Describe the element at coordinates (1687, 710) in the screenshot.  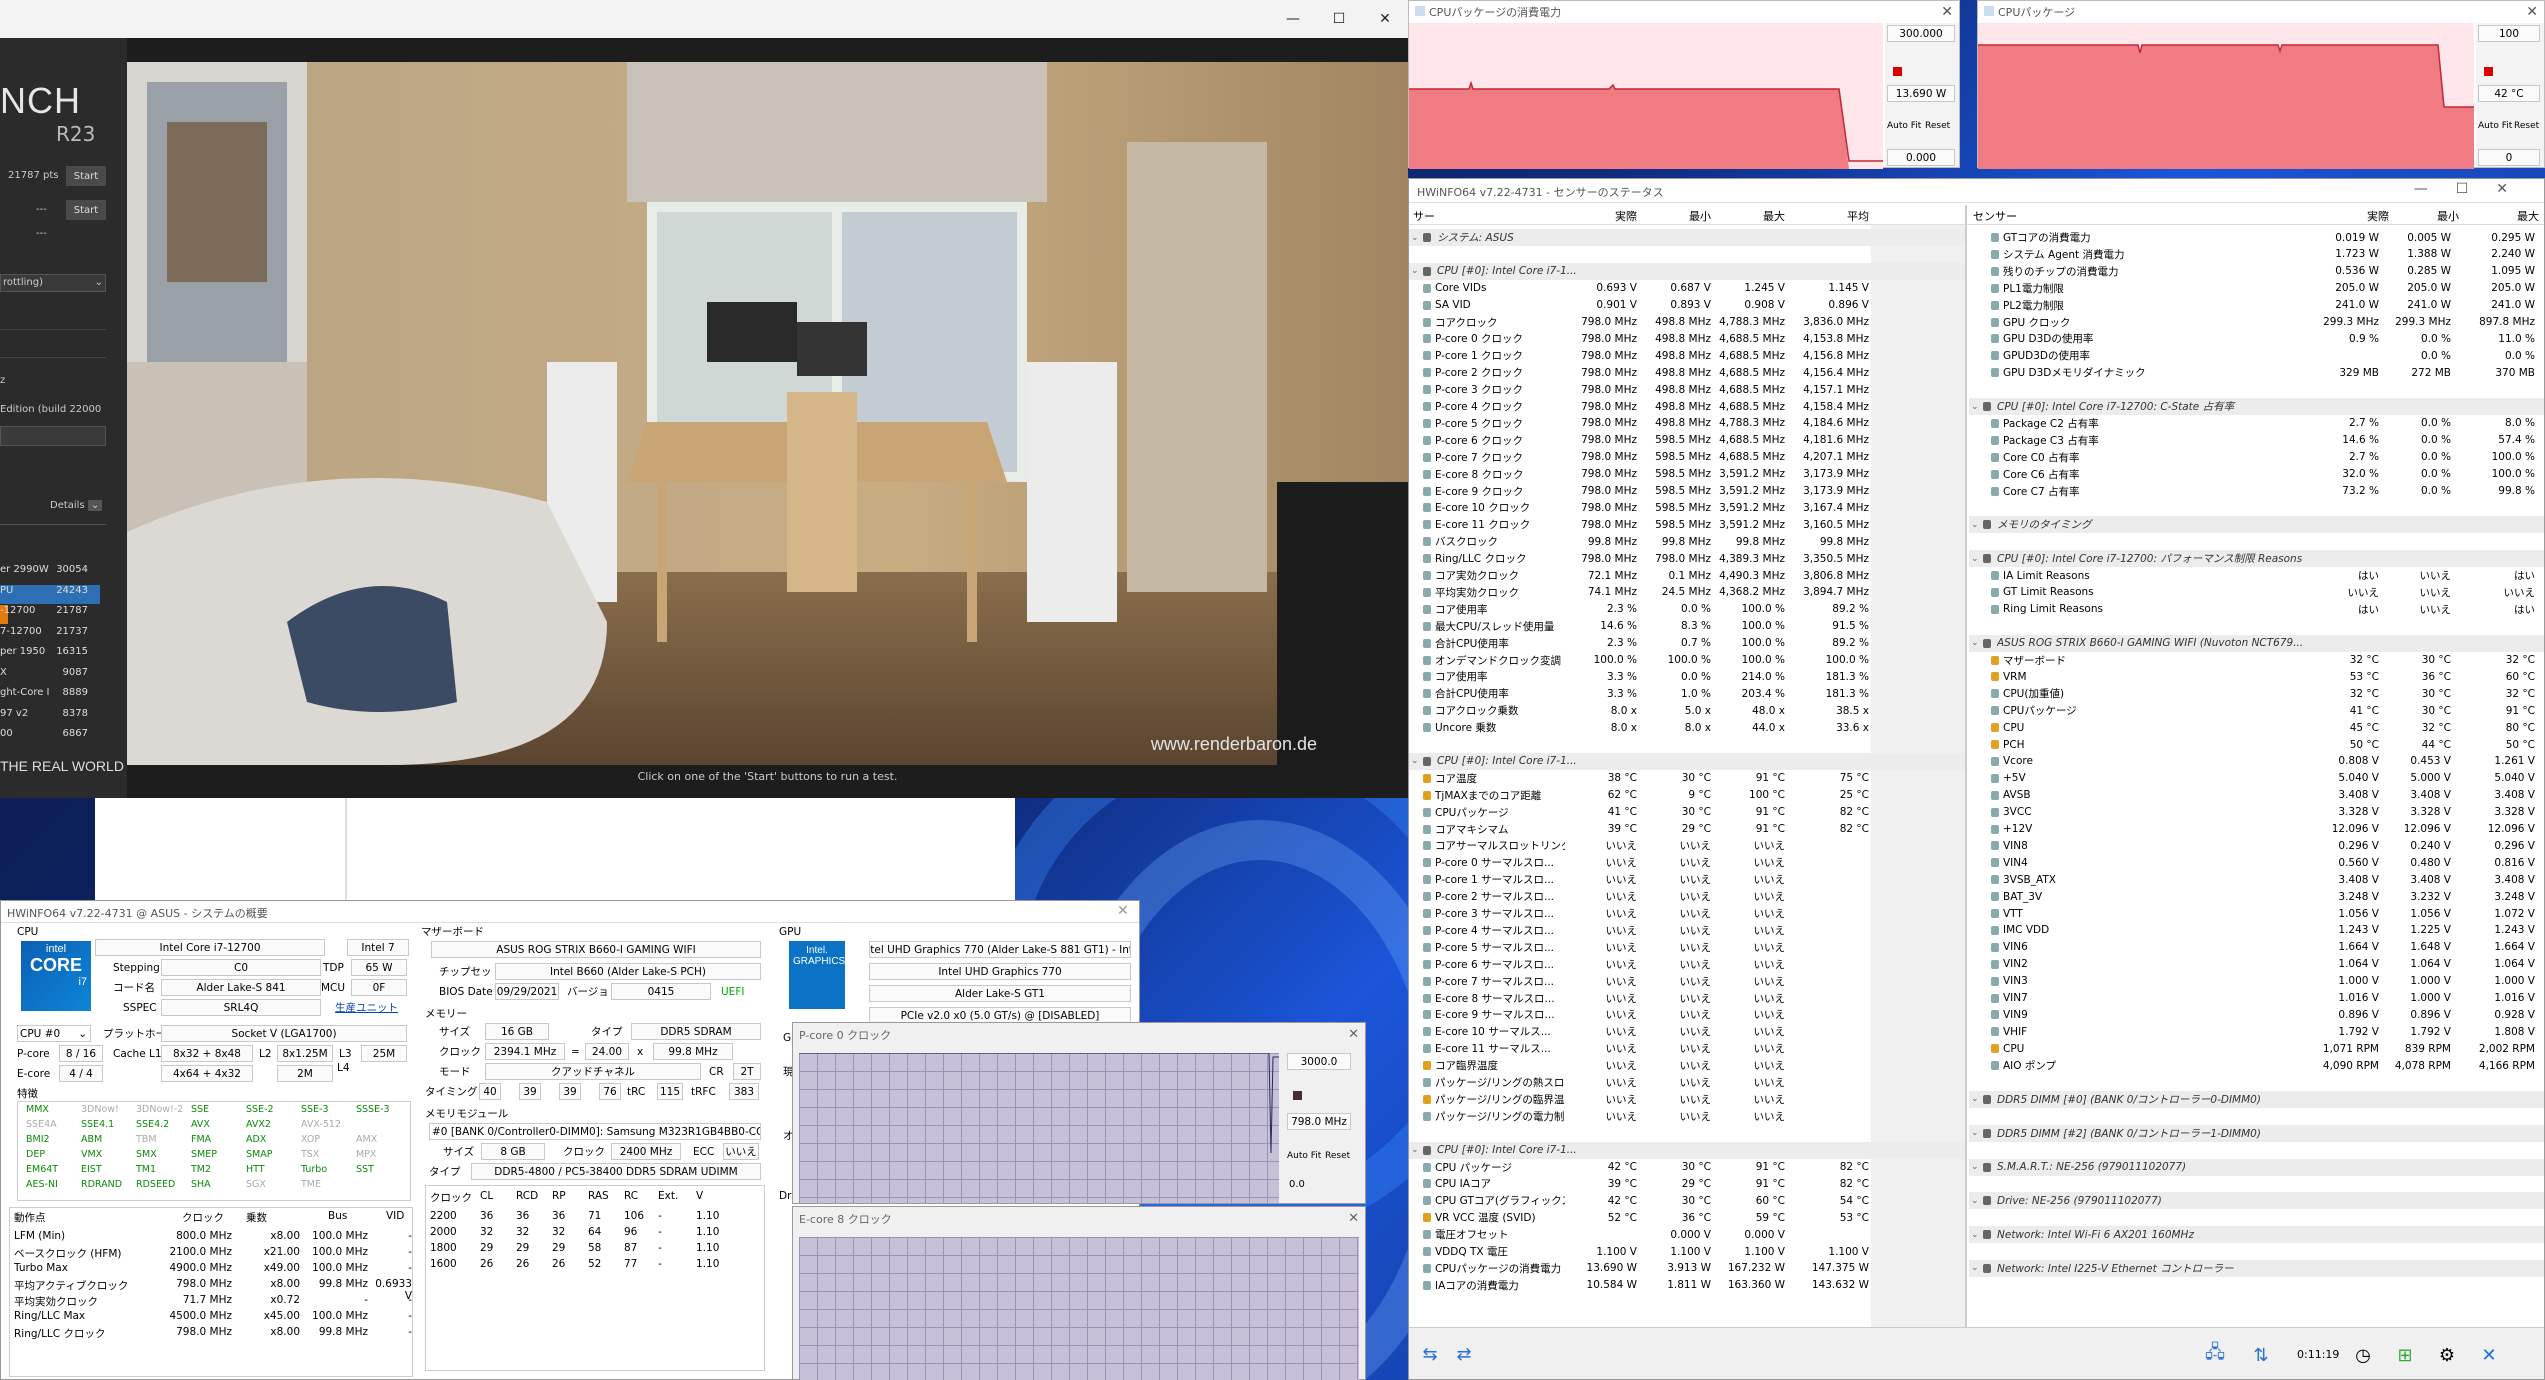
I see `sensor-row: コアクロック乗数 8.0 x 5.0 x 48.0 x 38.5 x` at that location.